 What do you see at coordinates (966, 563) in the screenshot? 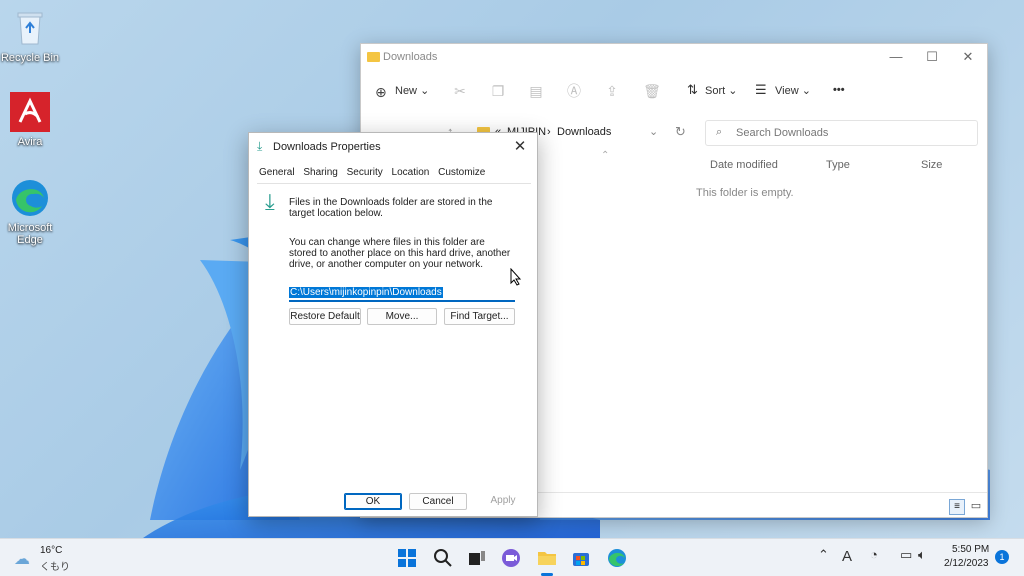
I see `clock-date: 2/12/2023` at bounding box center [966, 563].